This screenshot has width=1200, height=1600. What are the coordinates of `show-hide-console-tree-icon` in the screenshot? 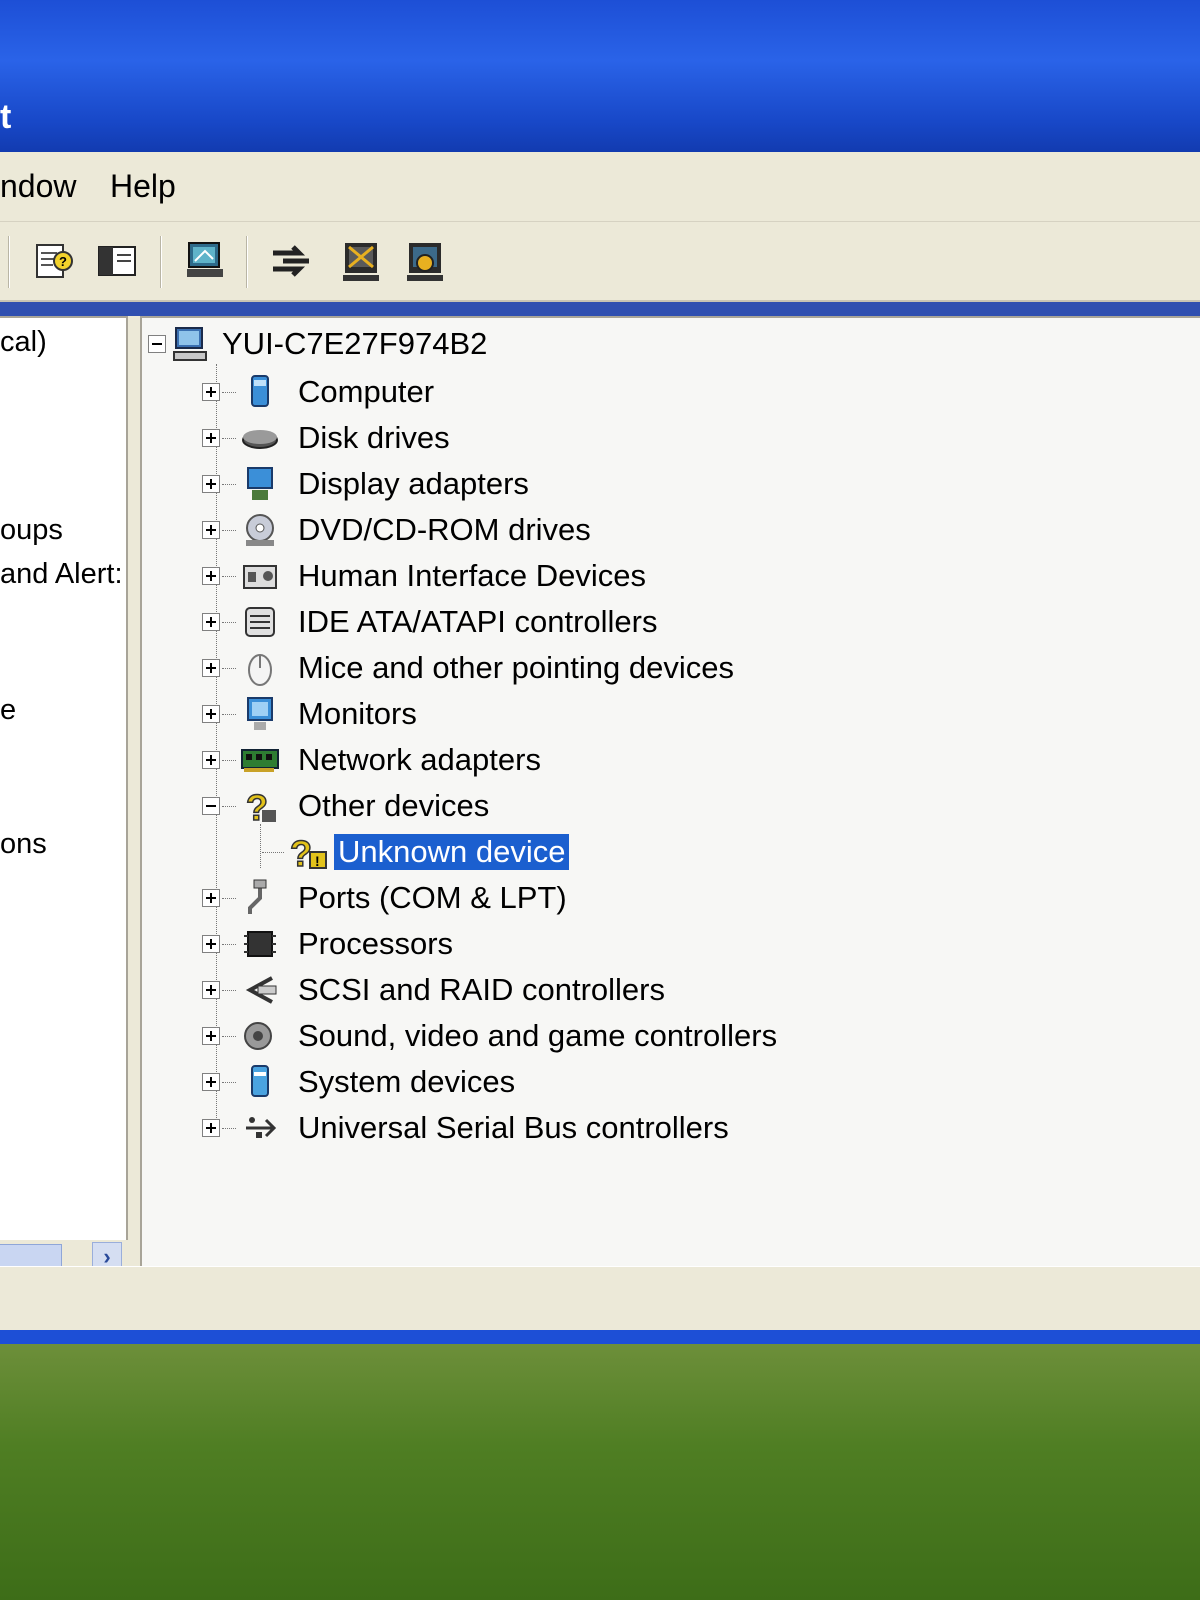 It's located at (117, 261).